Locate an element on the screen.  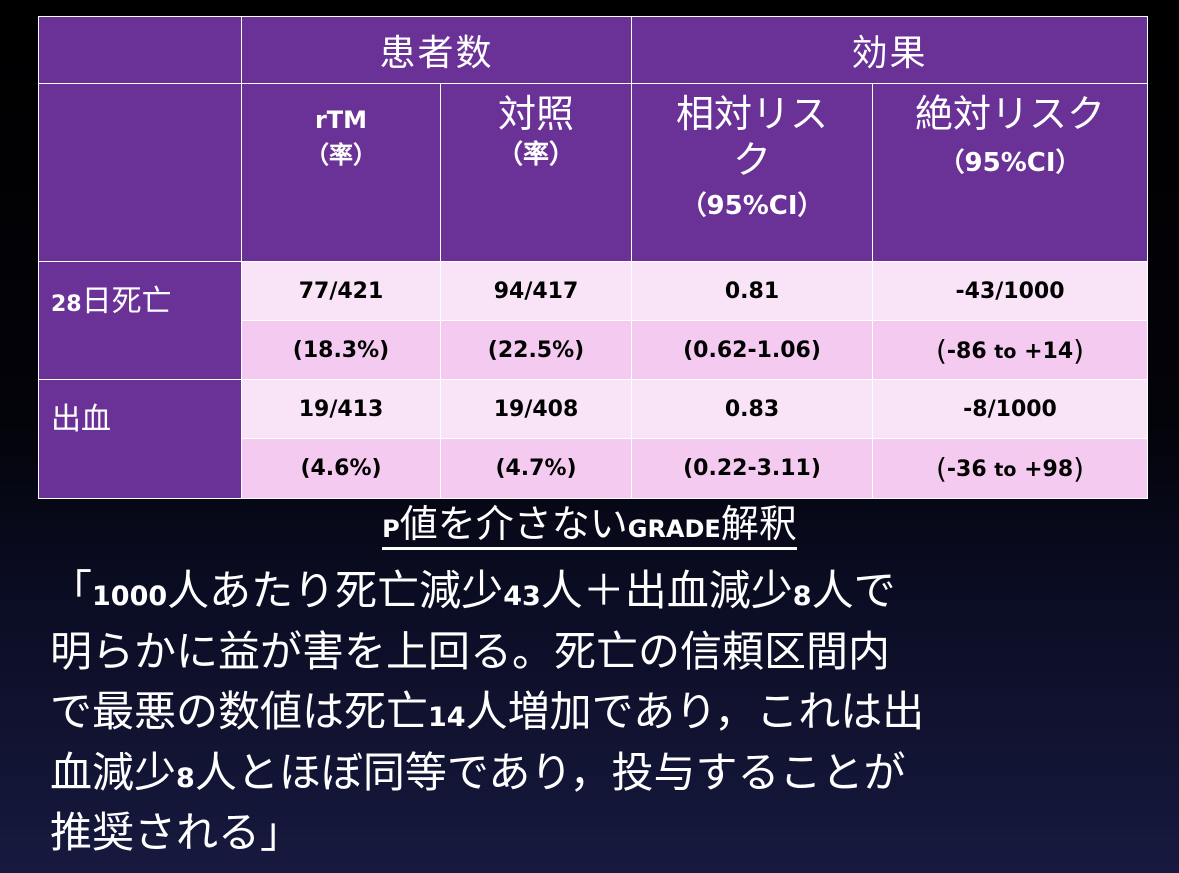
quote-line-2: 明らかに益が害を上回る。死亡の信頼区間内 is located at coordinates (470, 651).